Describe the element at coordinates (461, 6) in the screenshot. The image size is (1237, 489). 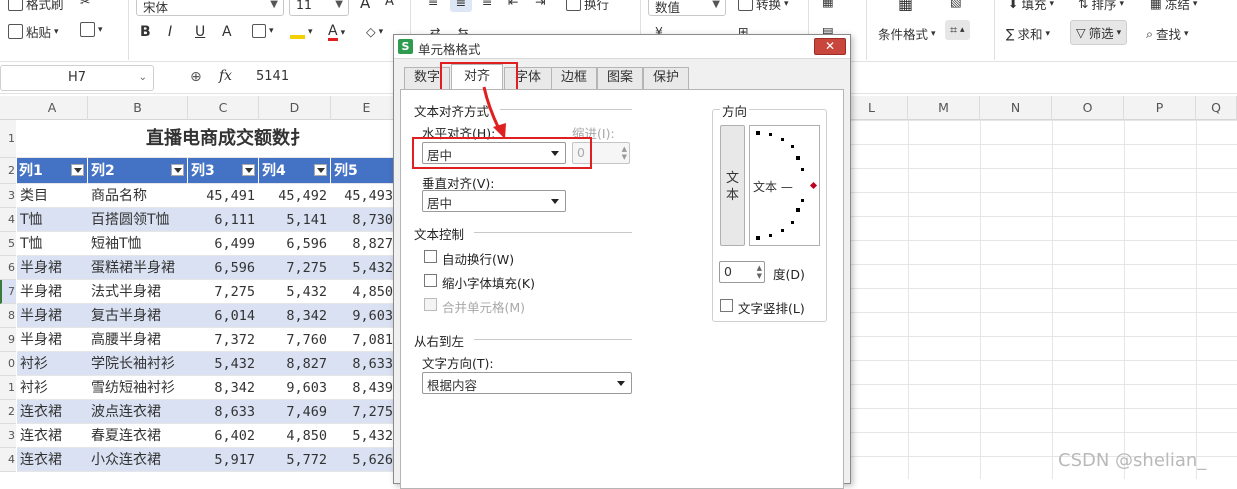
I see `align-middle-icon: ≡` at that location.